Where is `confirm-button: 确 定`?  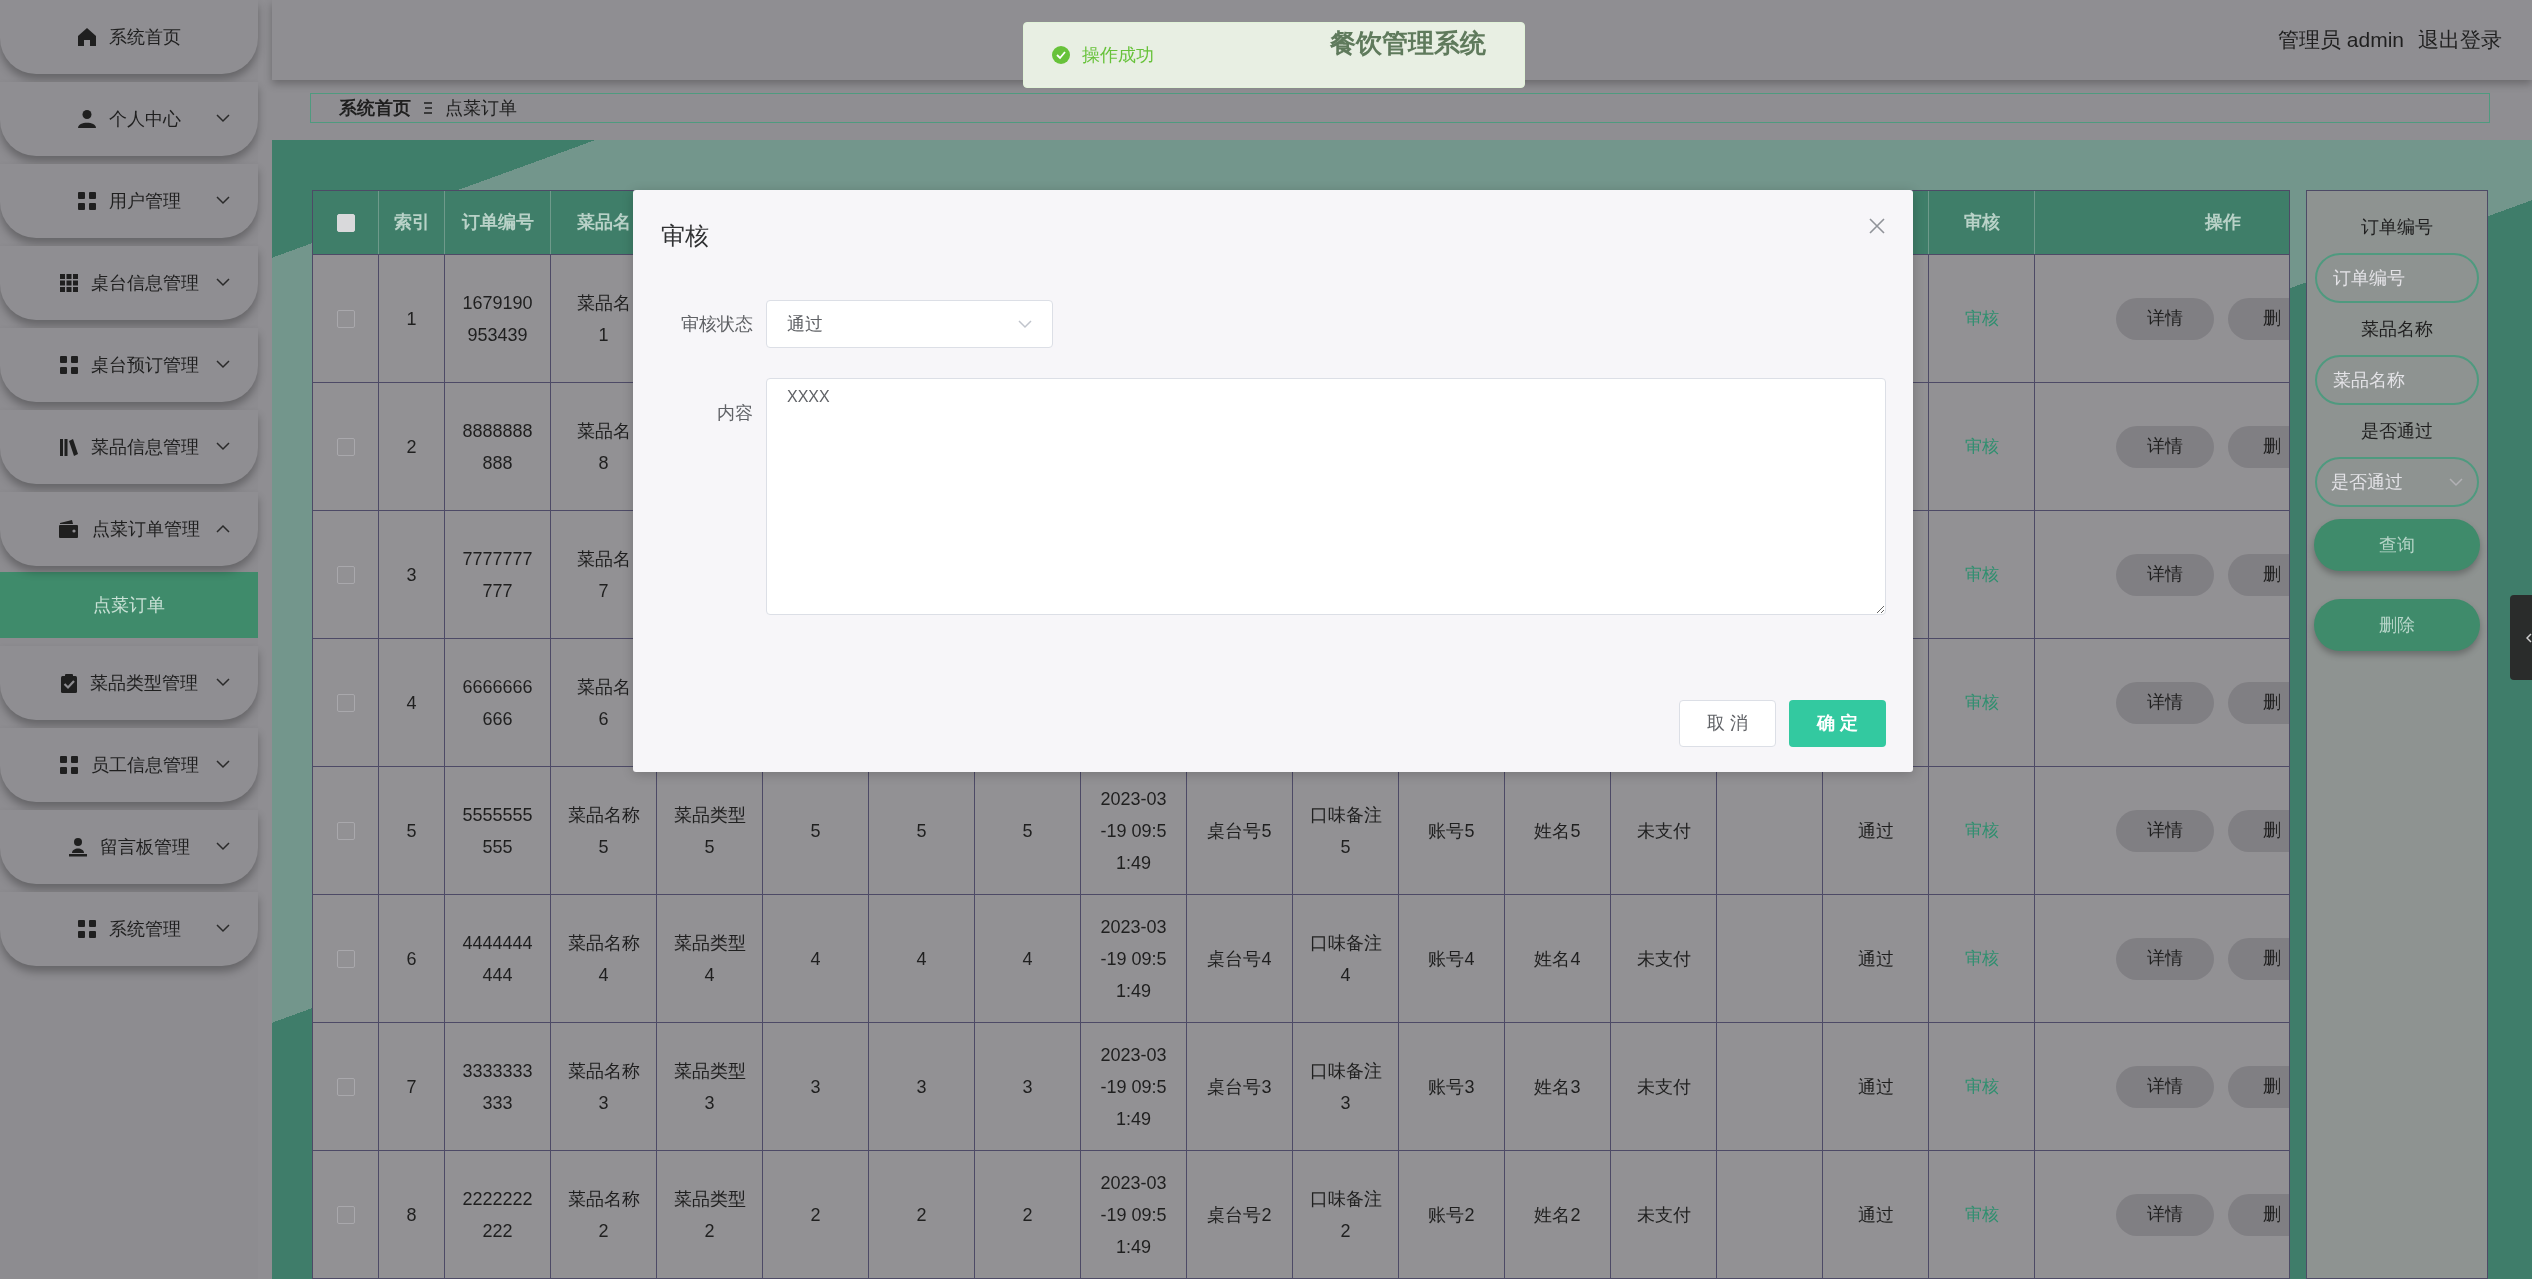 confirm-button: 确 定 is located at coordinates (1837, 723).